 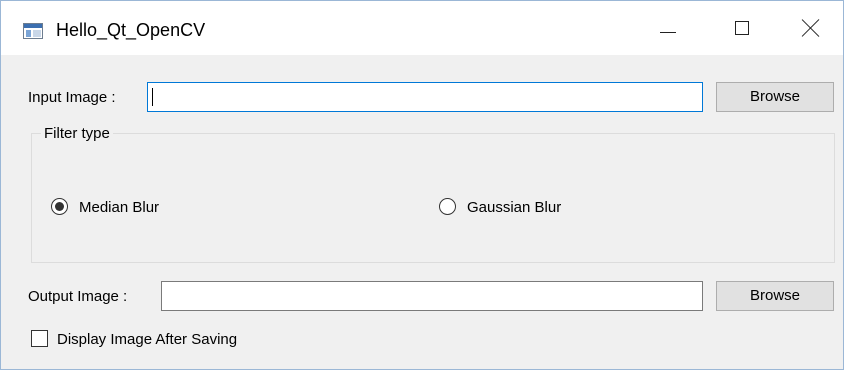 I want to click on app-window-icon, so click(x=33, y=31).